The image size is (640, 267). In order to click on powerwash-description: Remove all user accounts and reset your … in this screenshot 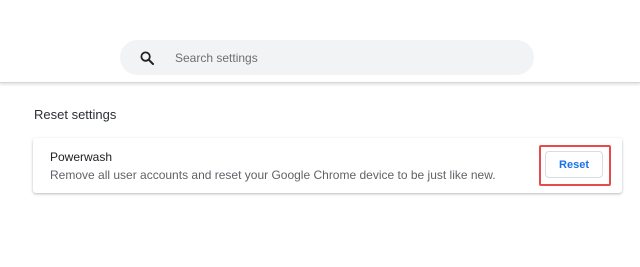, I will do `click(273, 175)`.